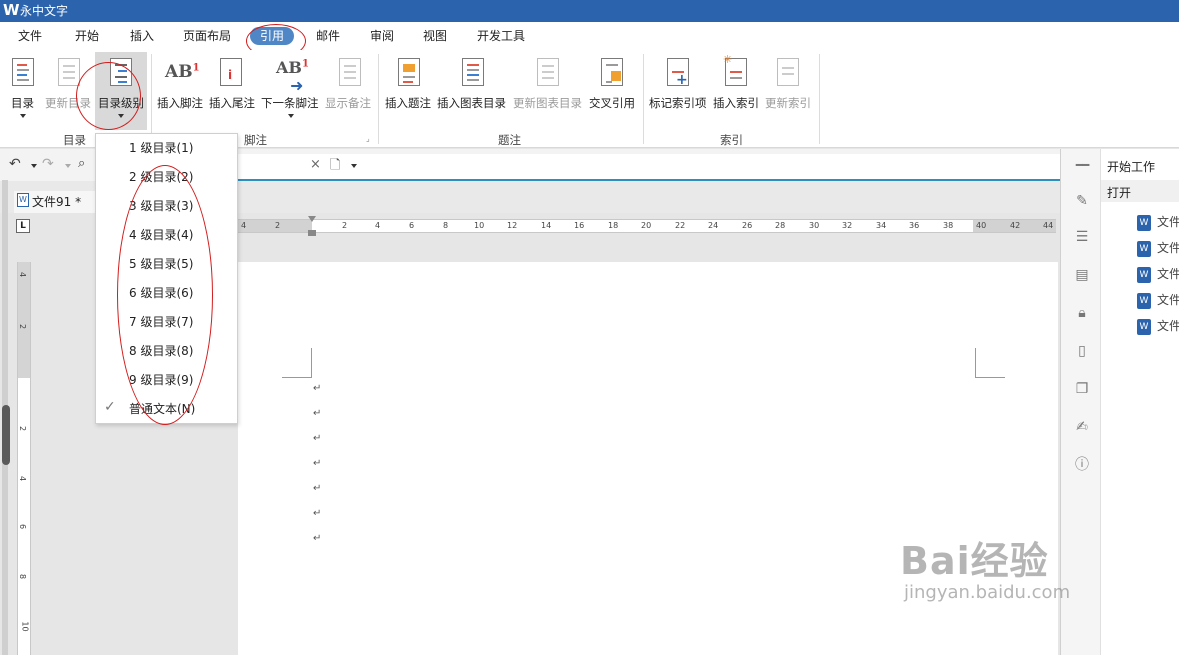 The height and width of the screenshot is (655, 1179). I want to click on toc-dropdown-caret, so click(23, 116).